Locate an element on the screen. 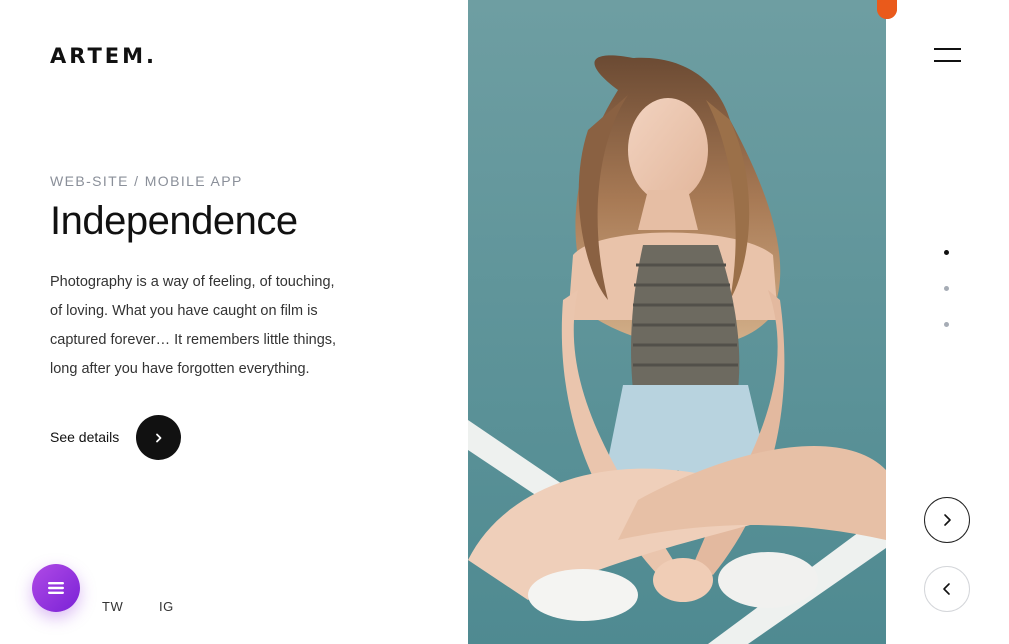 The height and width of the screenshot is (644, 1009). chevron-left-icon is located at coordinates (946, 589).